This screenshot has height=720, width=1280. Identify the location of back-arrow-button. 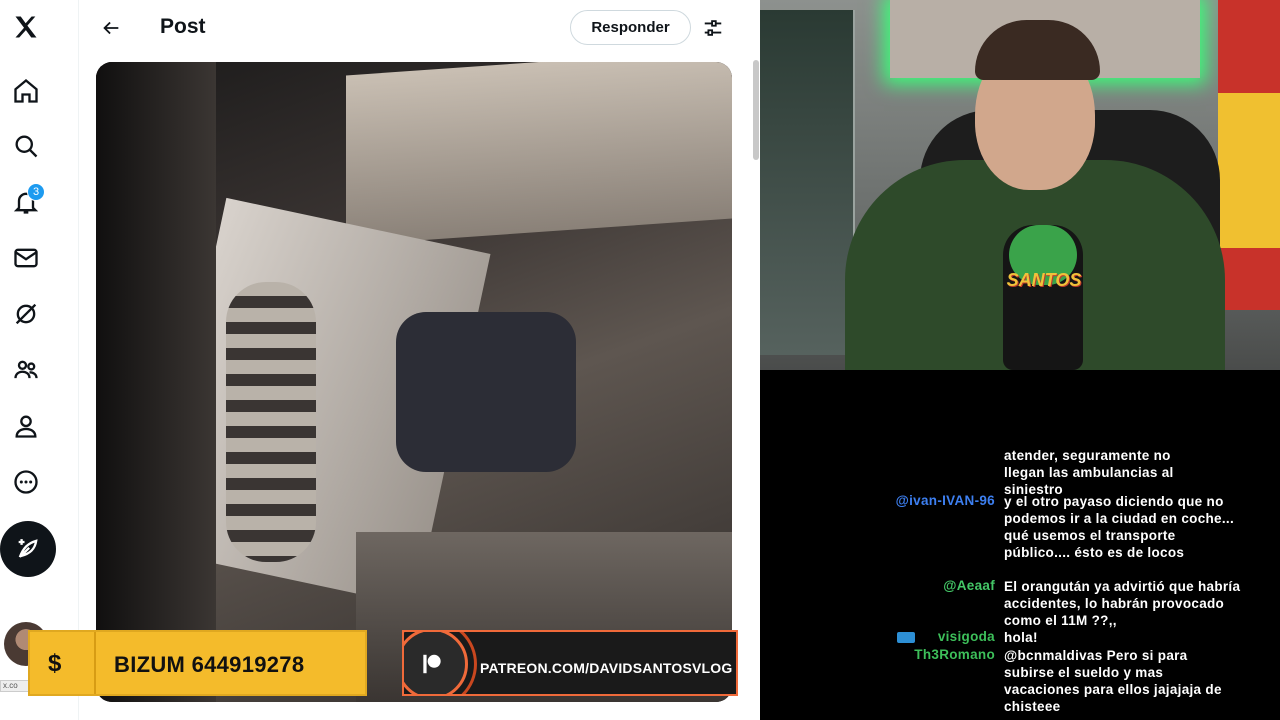
(111, 28).